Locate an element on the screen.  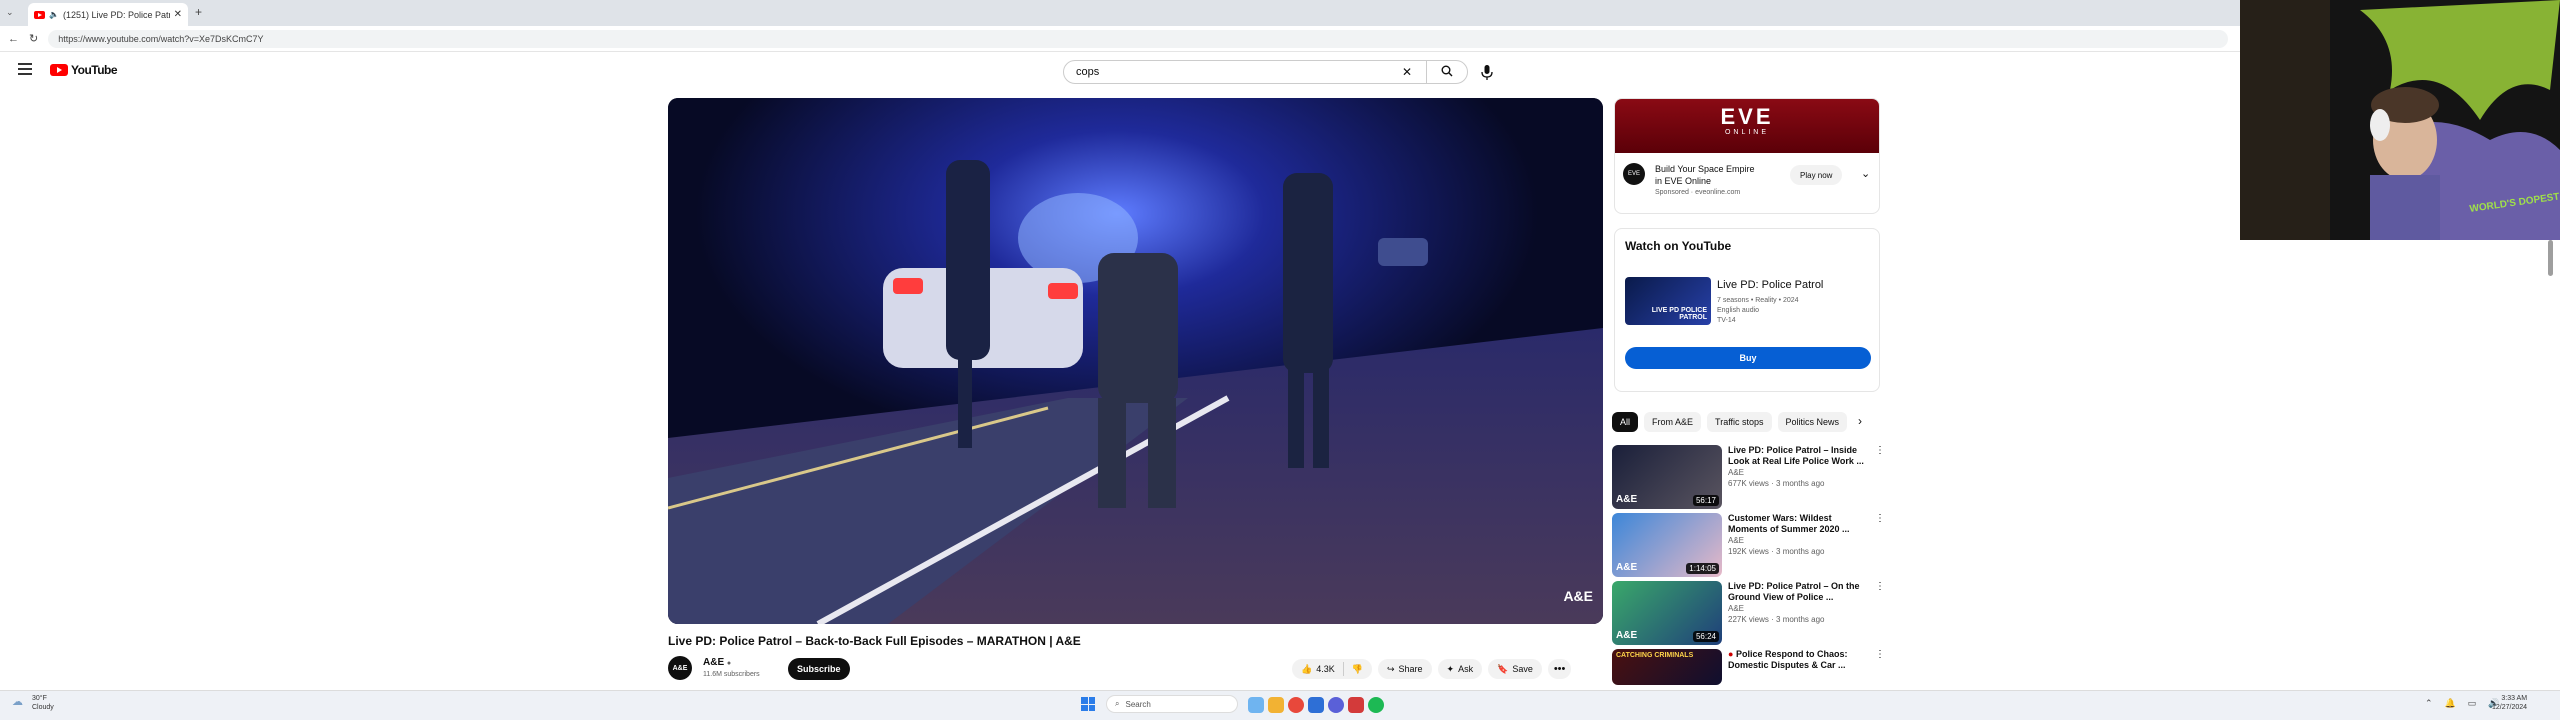
search-box: cops ✕ is located at coordinates (1265, 72).